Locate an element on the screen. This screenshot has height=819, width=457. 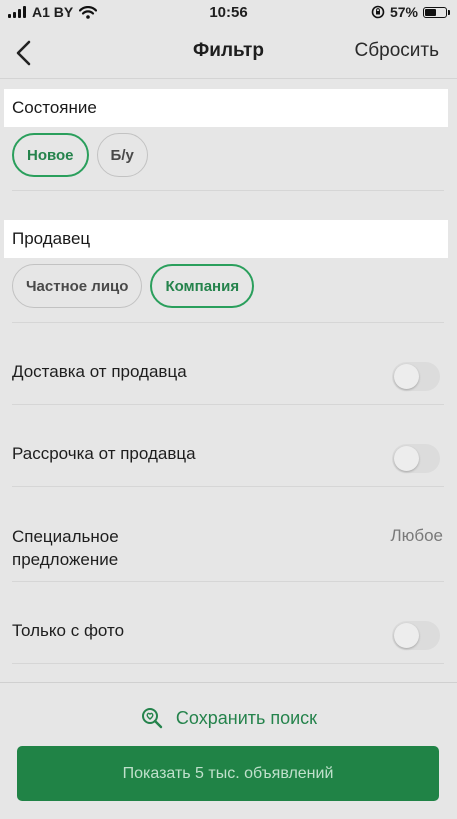
save-search-button: Сохранить поиск is located at coordinates (228, 718).